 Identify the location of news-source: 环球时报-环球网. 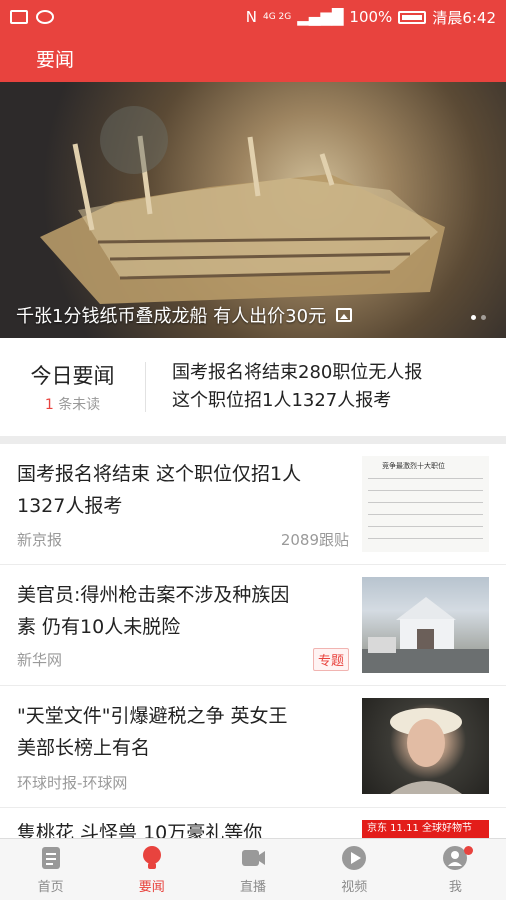
(72, 783).